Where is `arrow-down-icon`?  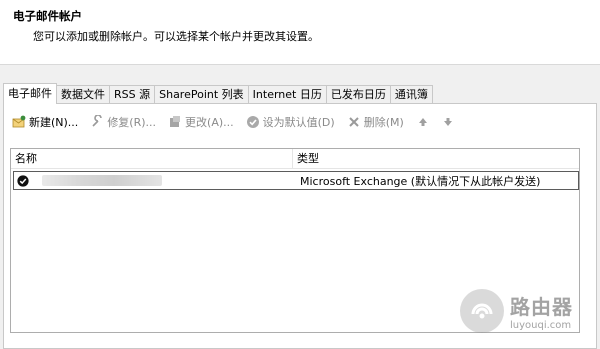 arrow-down-icon is located at coordinates (448, 122).